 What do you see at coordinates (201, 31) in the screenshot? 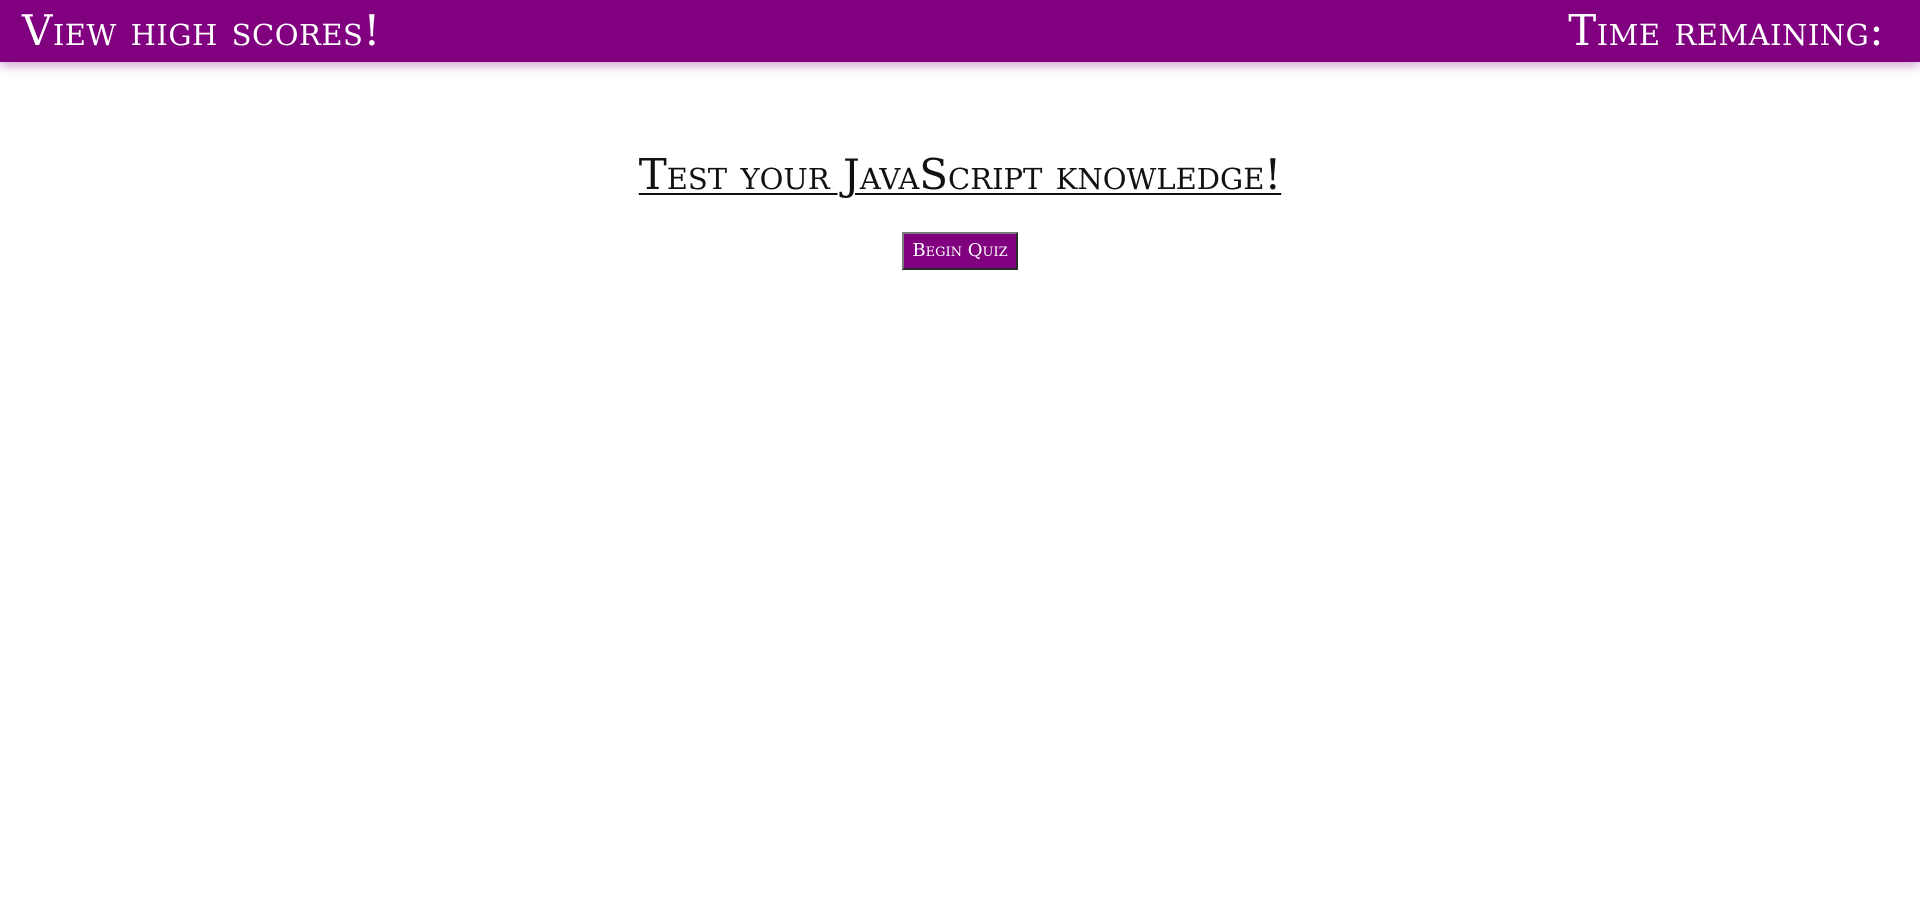
I see `view-high-scores-link: View high scores!` at bounding box center [201, 31].